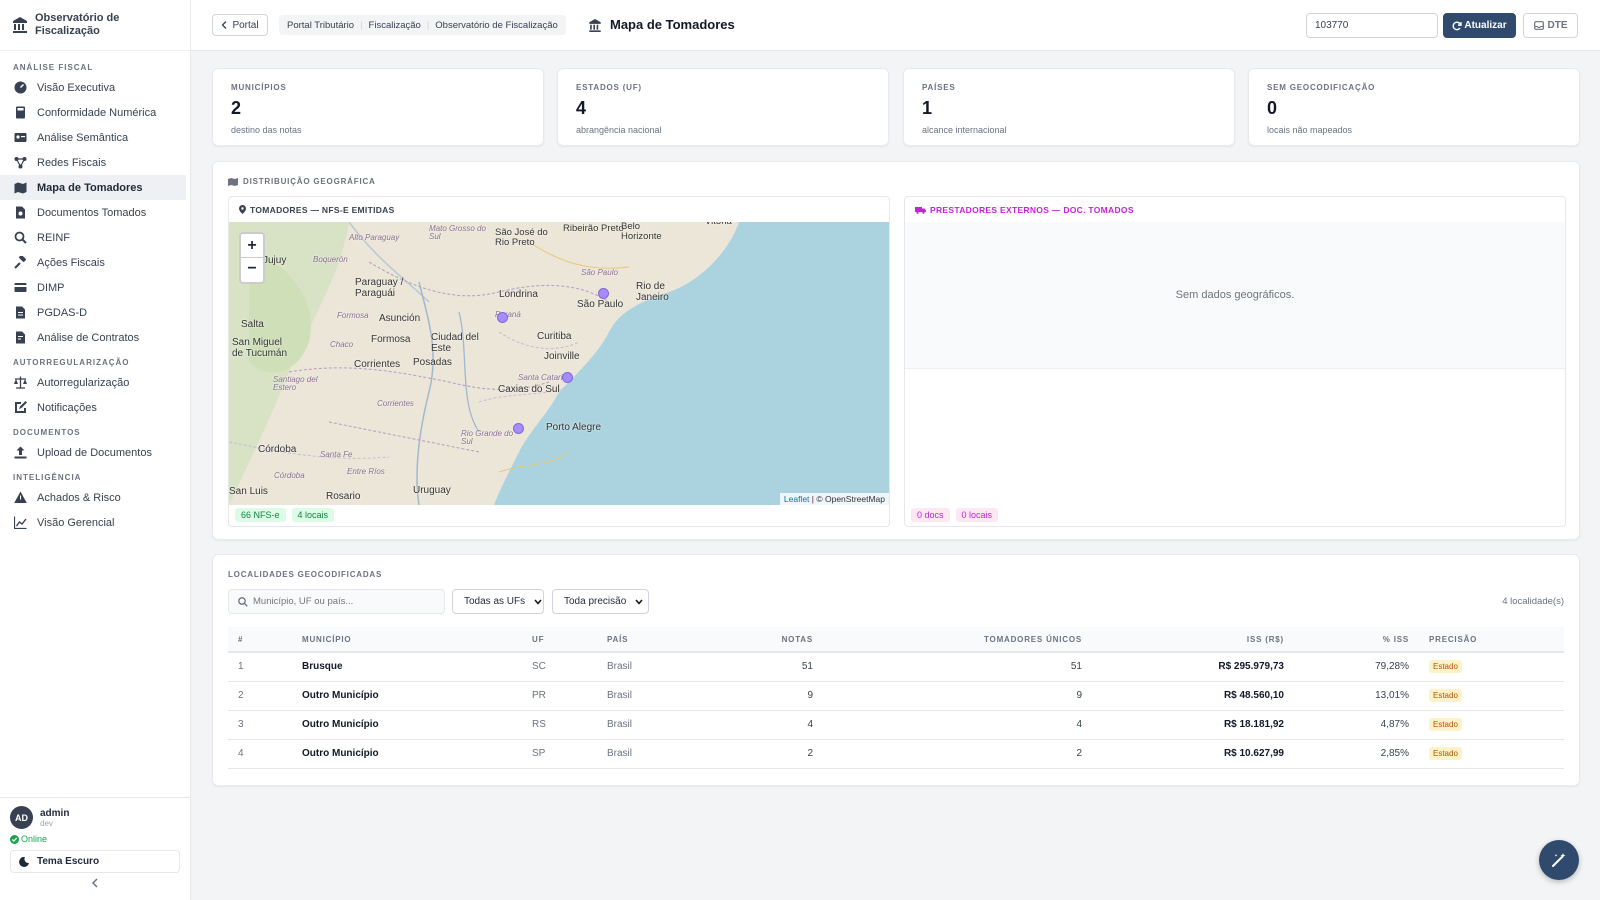 Image resolution: width=1600 pixels, height=900 pixels. Describe the element at coordinates (95, 287) in the screenshot. I see `sidebar-item-dimp: DIMP` at that location.